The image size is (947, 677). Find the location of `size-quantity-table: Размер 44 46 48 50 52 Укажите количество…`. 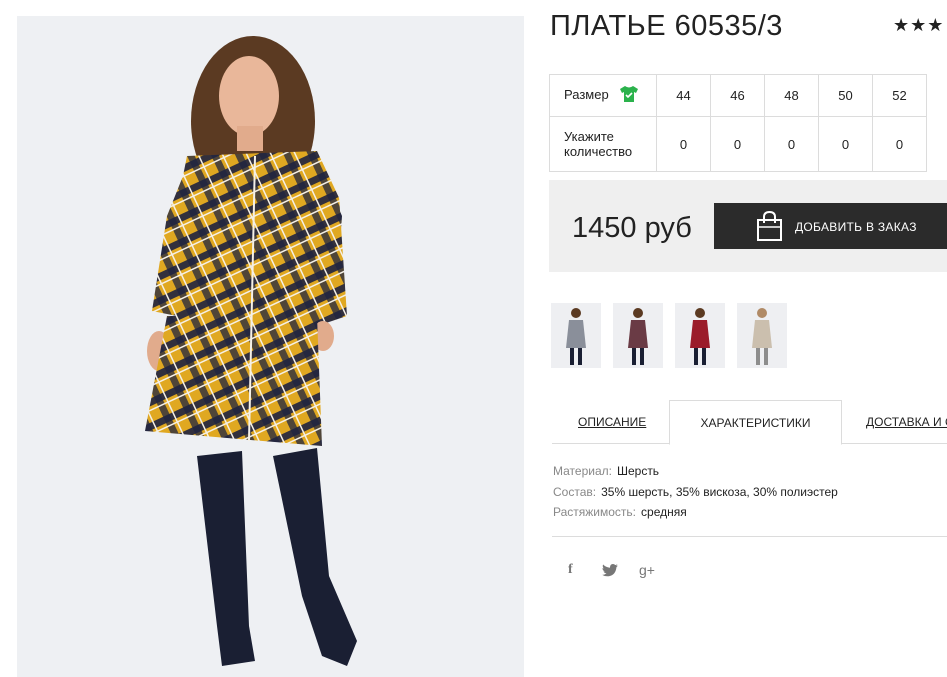

size-quantity-table: Размер 44 46 48 50 52 Укажите количество… is located at coordinates (738, 123).